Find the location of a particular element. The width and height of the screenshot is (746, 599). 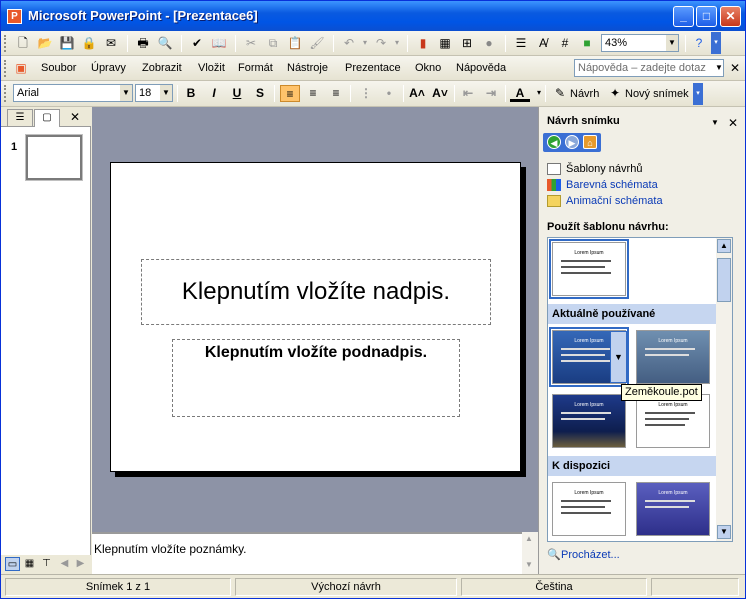

show-grid-icon: # is located at coordinates (565, 43).